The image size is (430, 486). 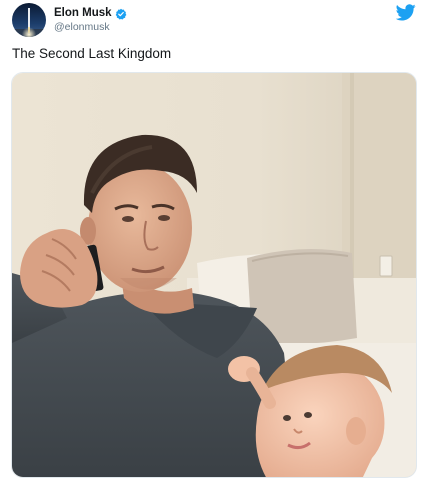 What do you see at coordinates (92, 53) in the screenshot?
I see `tweet-text: The Second Last Kingdom` at bounding box center [92, 53].